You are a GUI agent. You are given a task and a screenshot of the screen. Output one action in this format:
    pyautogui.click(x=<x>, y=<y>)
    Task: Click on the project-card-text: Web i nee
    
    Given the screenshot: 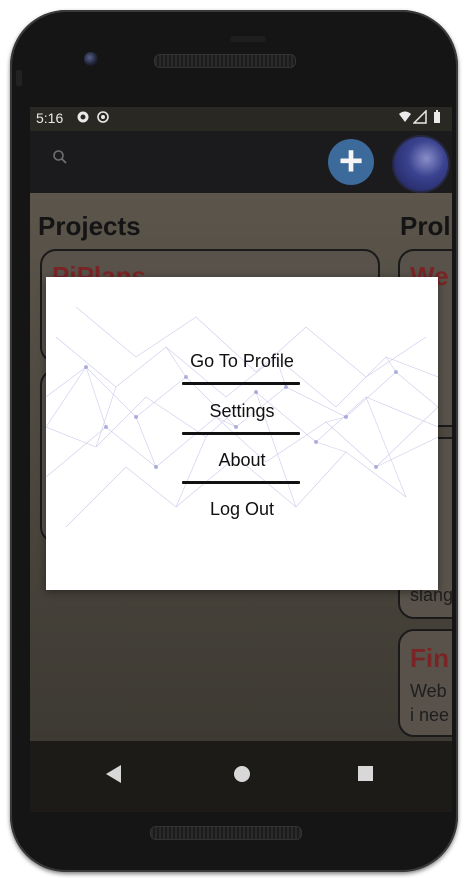 What is the action you would take?
    pyautogui.click(x=430, y=703)
    